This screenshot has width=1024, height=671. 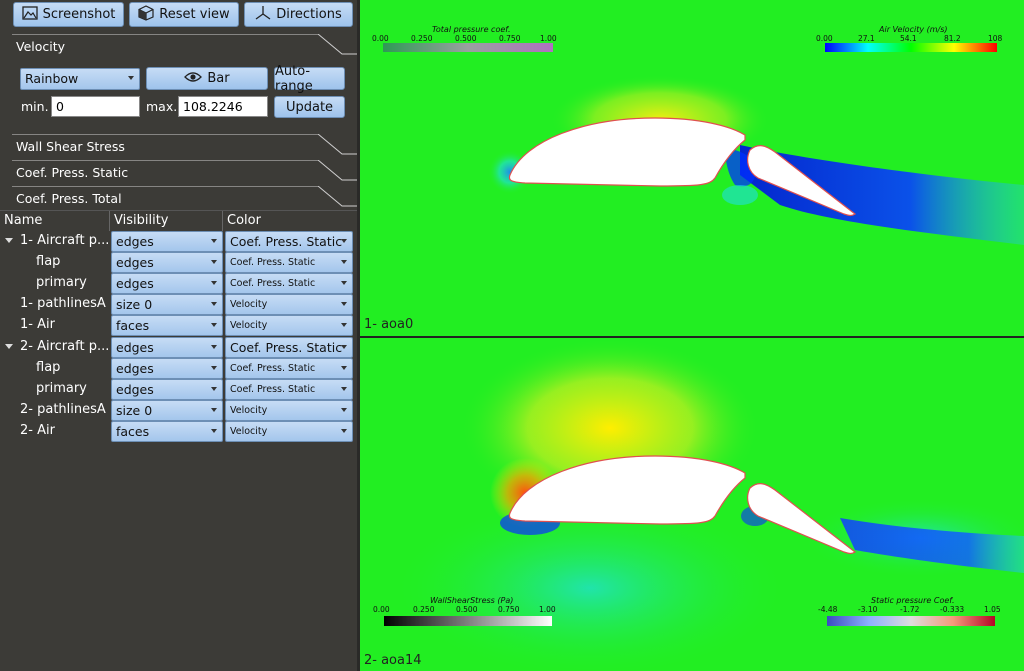 I want to click on reset-view-button: Reset view, so click(x=184, y=14).